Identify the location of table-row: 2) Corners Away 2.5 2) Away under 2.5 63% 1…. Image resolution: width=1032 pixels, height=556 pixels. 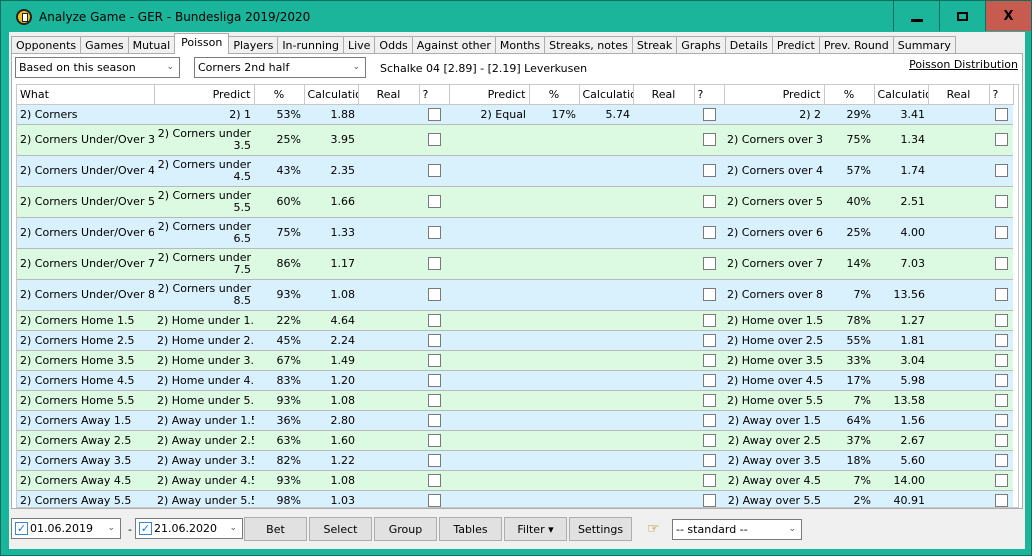
(515, 440).